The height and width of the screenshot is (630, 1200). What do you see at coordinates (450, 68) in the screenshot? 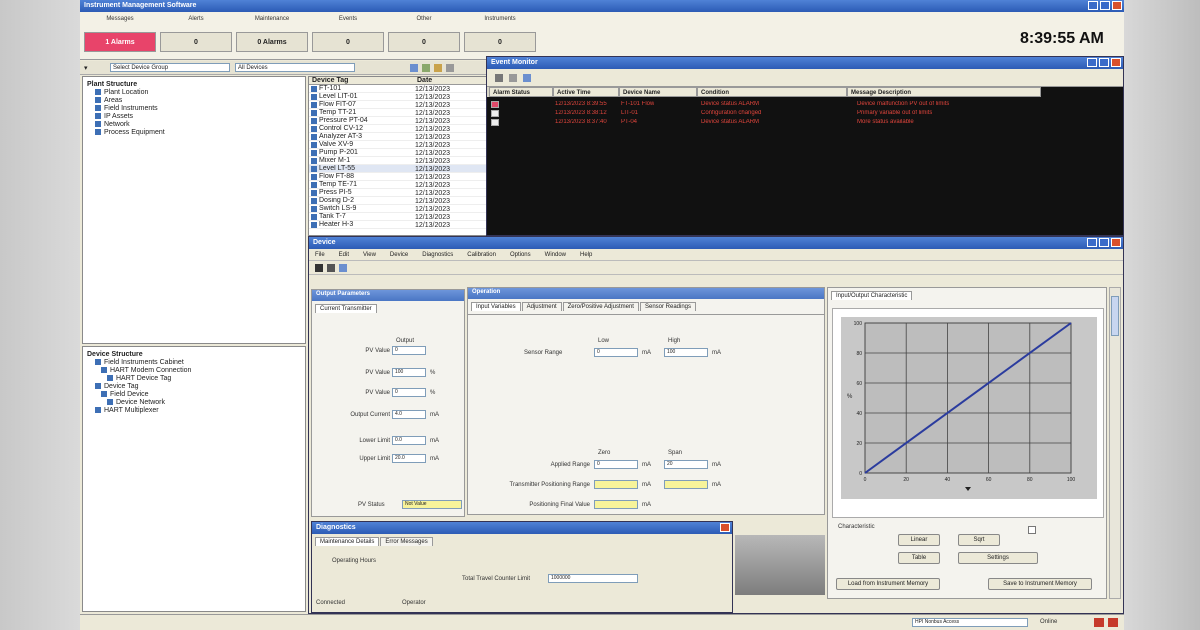
I see `settings-icon` at bounding box center [450, 68].